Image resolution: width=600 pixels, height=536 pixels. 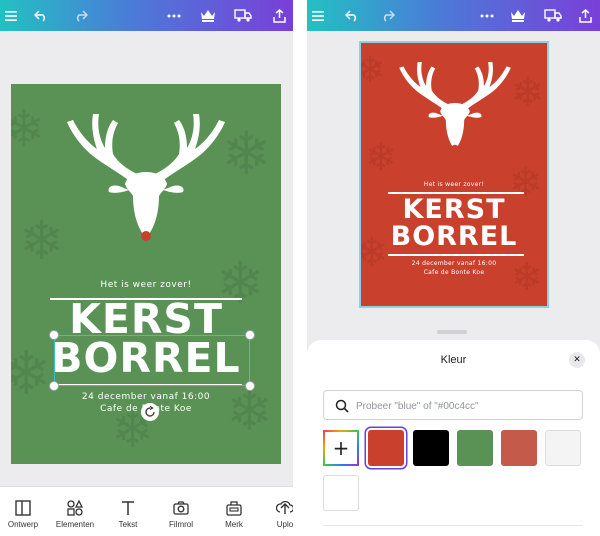 I want to click on sheet-grab-handle, so click(x=452, y=332).